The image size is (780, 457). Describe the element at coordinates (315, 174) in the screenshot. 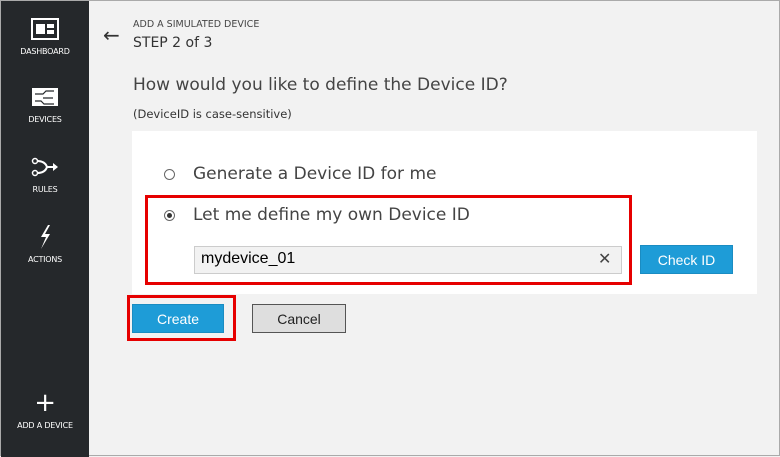

I see `option-label: Generate a Device ID for me` at that location.